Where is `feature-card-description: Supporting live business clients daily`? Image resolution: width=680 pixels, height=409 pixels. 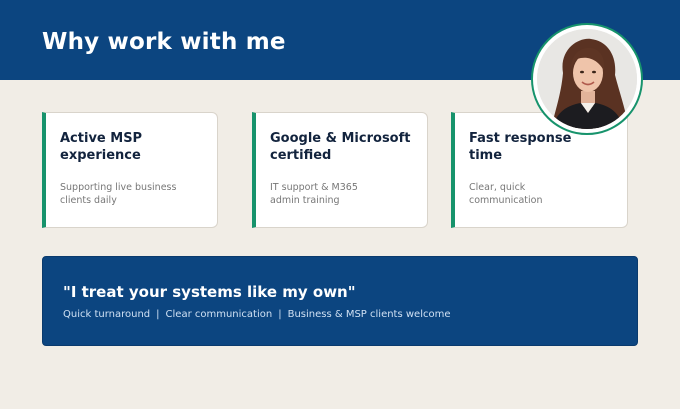 feature-card-description: Supporting live business clients daily is located at coordinates (118, 194).